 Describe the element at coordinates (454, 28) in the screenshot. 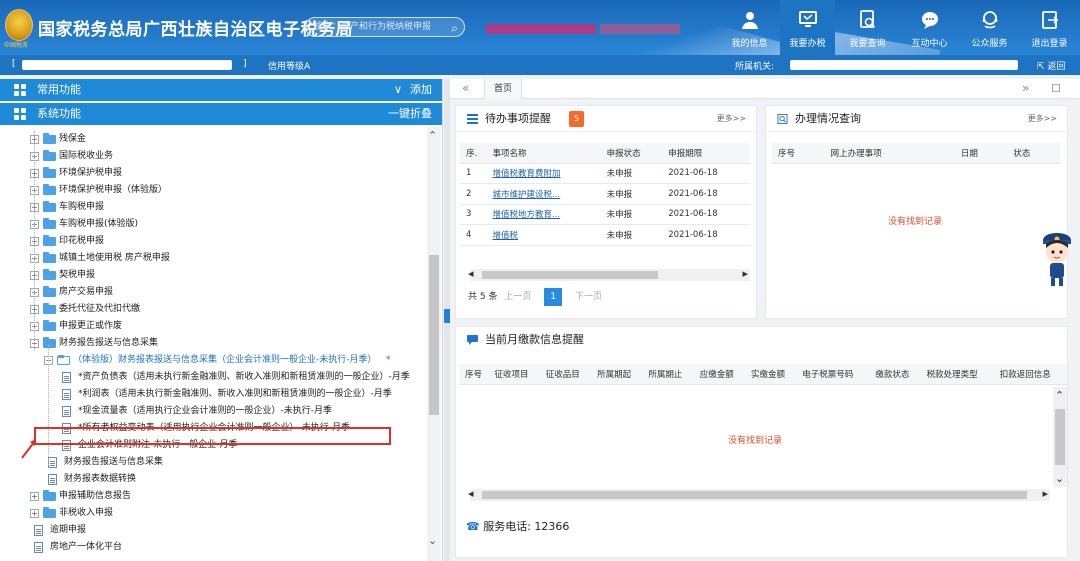

I see `search-icon: ⌕` at that location.